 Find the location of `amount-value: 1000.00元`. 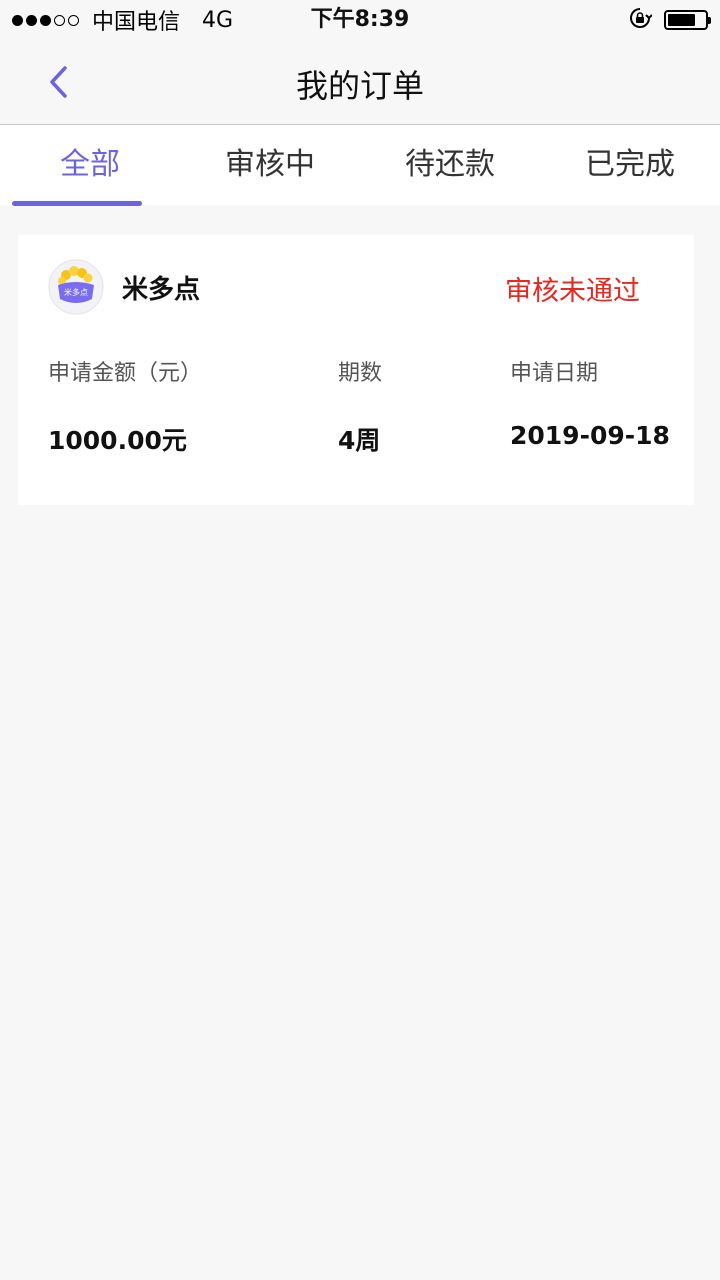

amount-value: 1000.00元 is located at coordinates (117, 440).